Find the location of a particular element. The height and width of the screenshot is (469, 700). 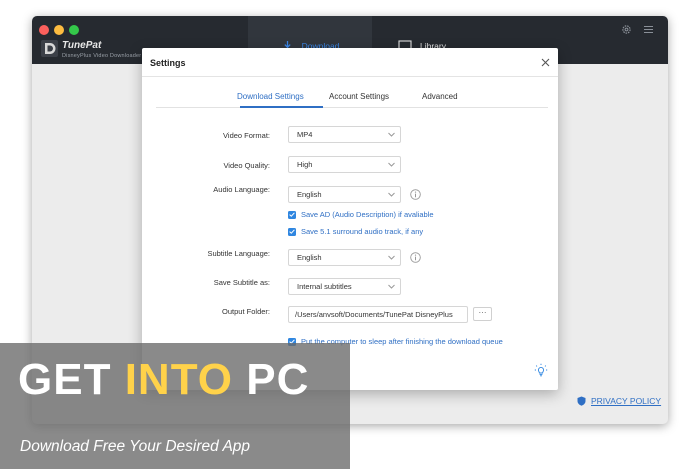

browse-folder-button: ··· is located at coordinates (482, 314).